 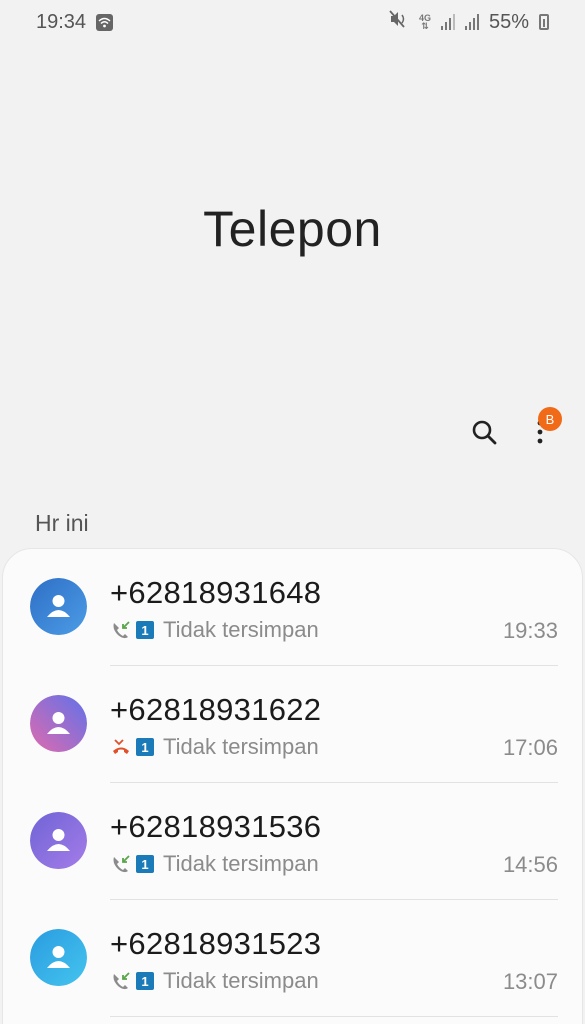 I want to click on status-left: 19:34, so click(x=75, y=22).